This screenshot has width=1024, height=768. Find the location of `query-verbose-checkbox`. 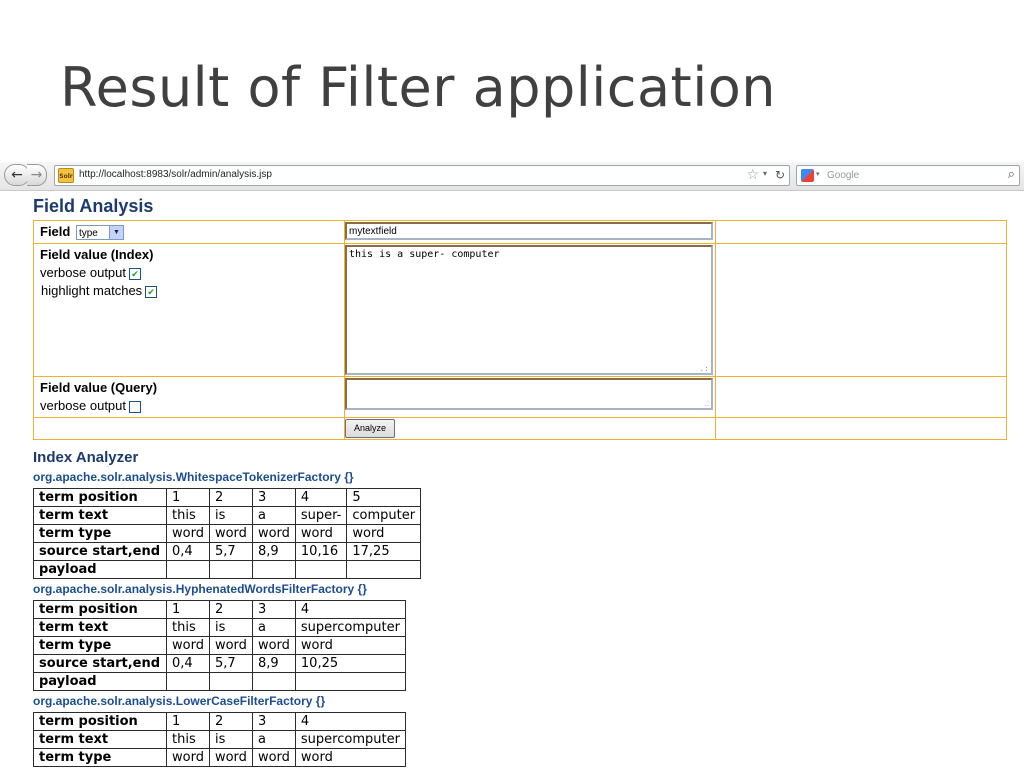

query-verbose-checkbox is located at coordinates (135, 406).